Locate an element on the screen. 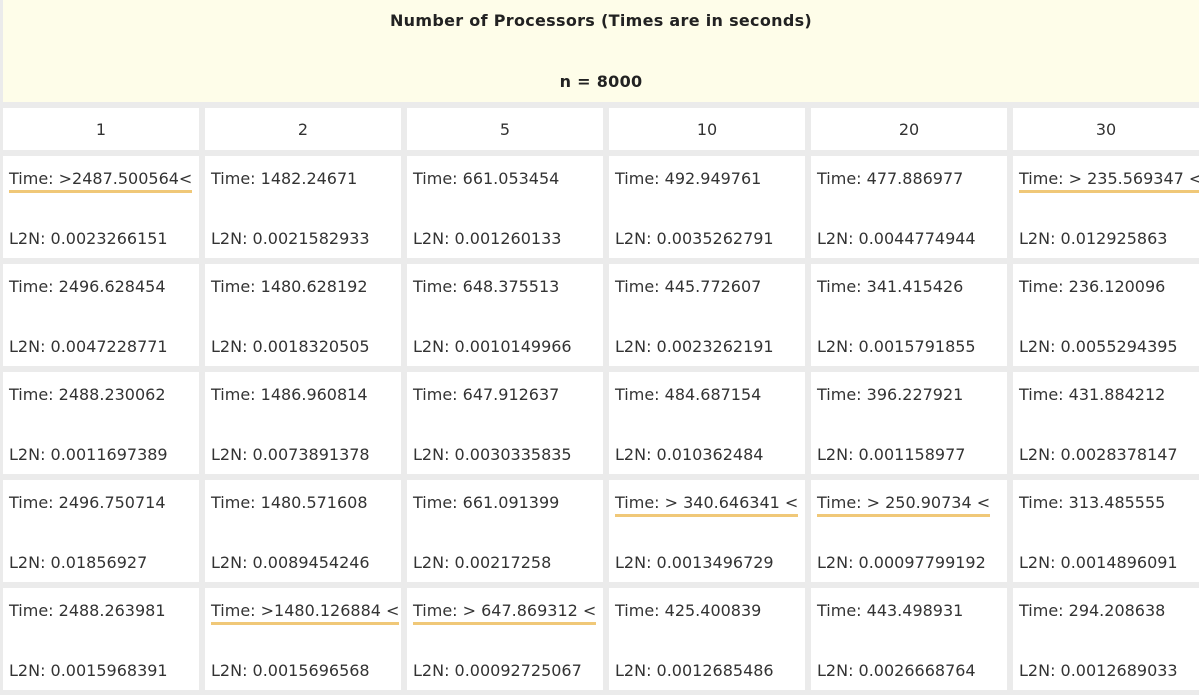 The width and height of the screenshot is (1199, 695). l2n-value: L2N: 0.0015968391 is located at coordinates (88, 670).